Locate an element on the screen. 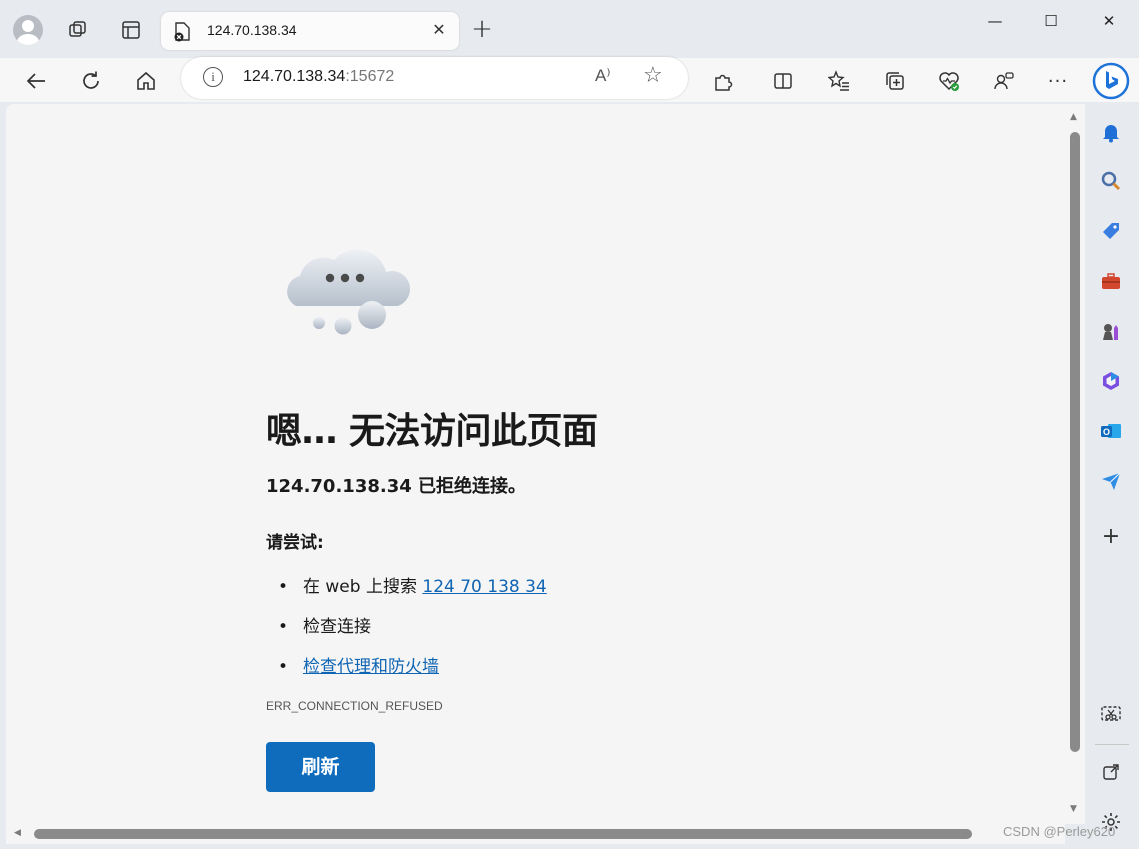 Image resolution: width=1139 pixels, height=849 pixels. horizontal-scrollbar: ◀ is located at coordinates (535, 834).